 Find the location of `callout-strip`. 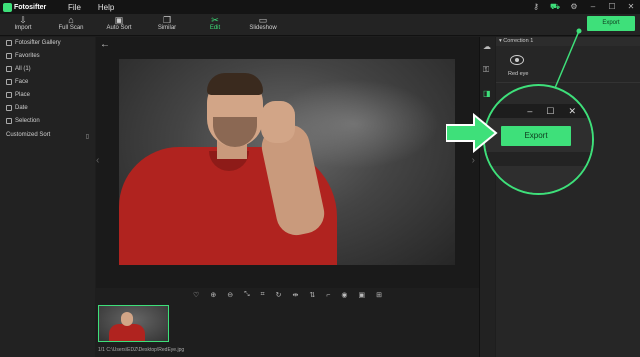

callout-strip is located at coordinates (538, 159).